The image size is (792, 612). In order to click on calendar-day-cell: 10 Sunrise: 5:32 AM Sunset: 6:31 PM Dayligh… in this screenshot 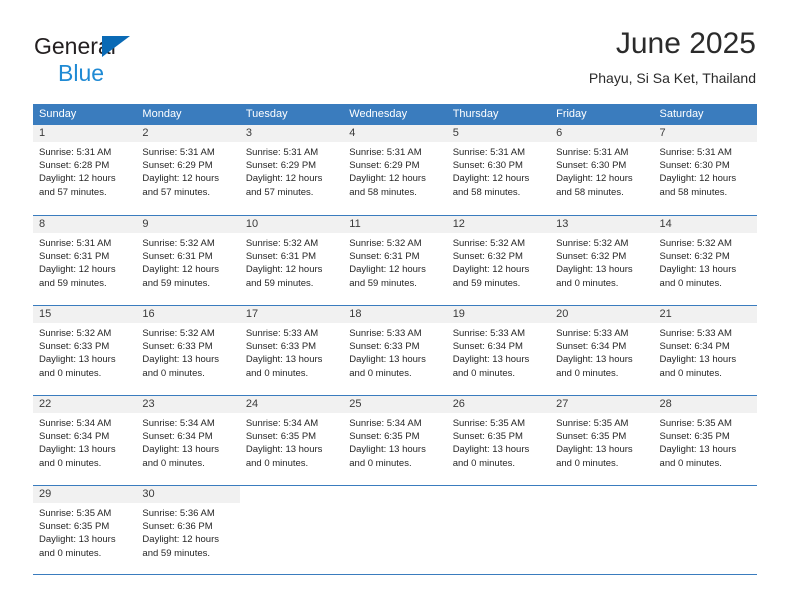, I will do `click(291, 260)`.